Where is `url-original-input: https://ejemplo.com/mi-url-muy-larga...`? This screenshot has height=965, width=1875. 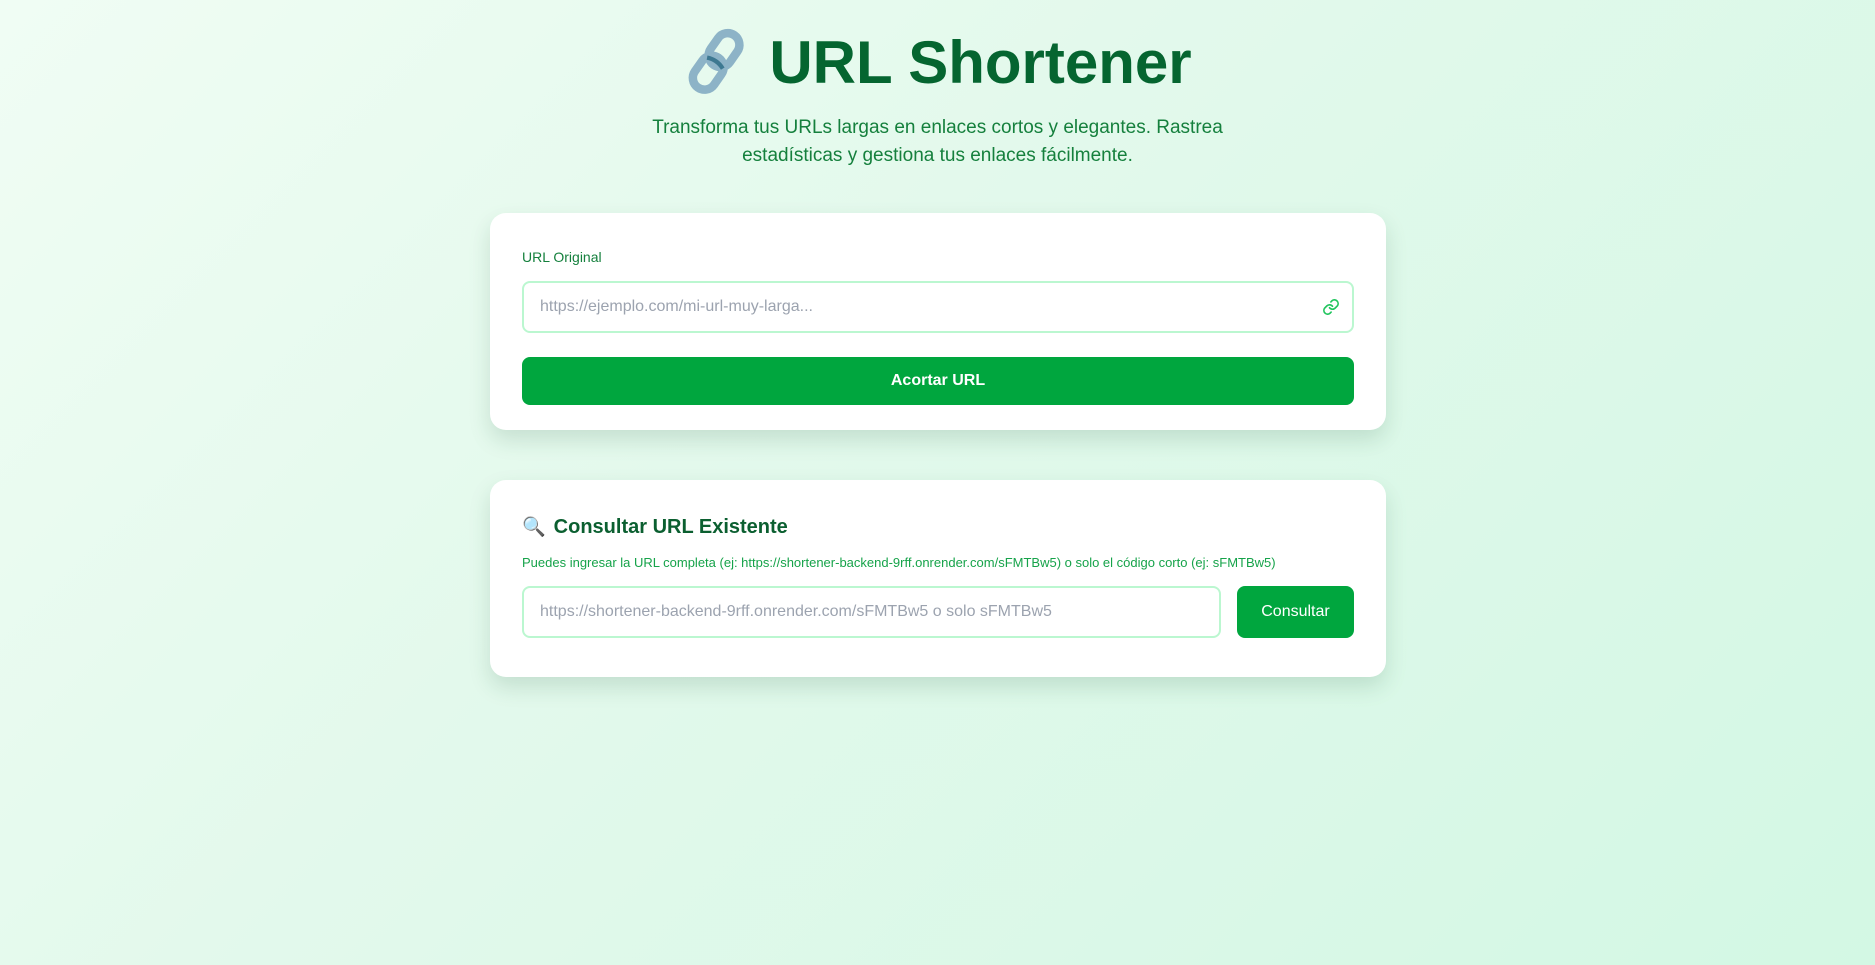 url-original-input: https://ejemplo.com/mi-url-muy-larga... is located at coordinates (938, 307).